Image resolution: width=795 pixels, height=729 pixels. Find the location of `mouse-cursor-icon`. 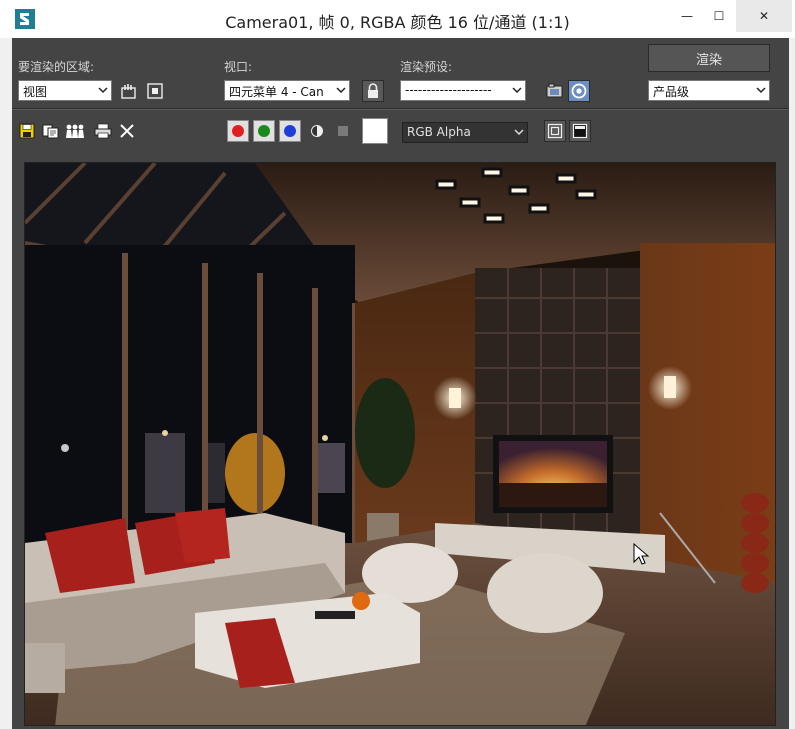

mouse-cursor-icon is located at coordinates (641, 554).